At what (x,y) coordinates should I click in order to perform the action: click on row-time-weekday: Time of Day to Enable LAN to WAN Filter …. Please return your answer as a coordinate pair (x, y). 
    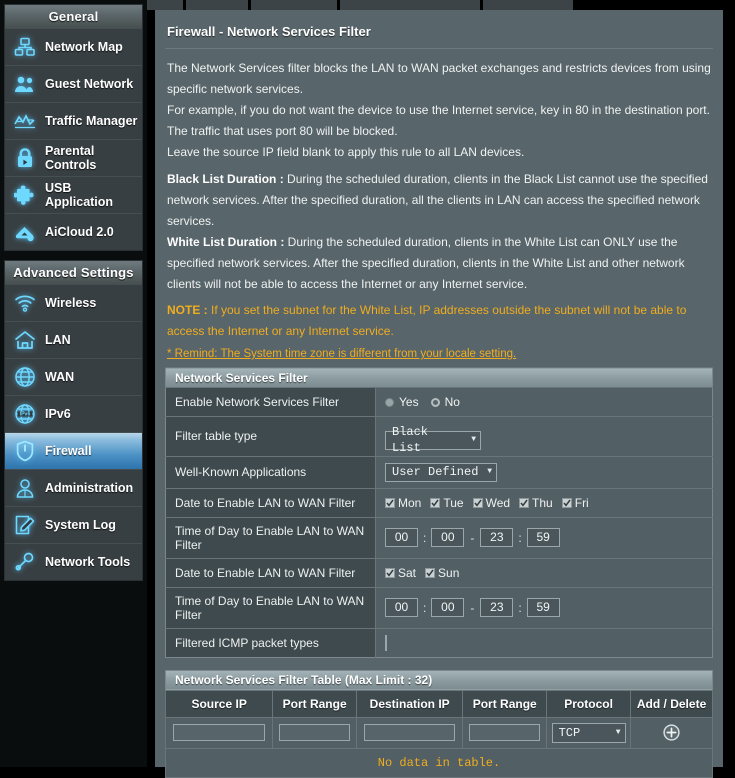
    Looking at the image, I should click on (439, 537).